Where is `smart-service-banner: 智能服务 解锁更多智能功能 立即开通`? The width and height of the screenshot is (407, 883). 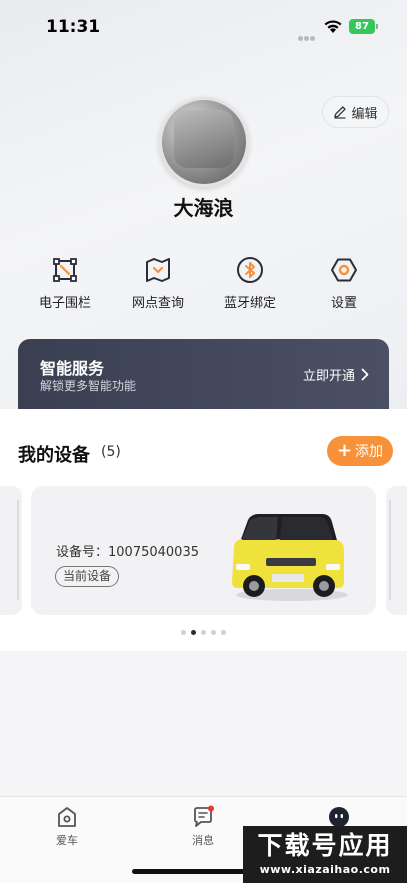
smart-service-banner: 智能服务 解锁更多智能功能 立即开通 is located at coordinates (203, 375).